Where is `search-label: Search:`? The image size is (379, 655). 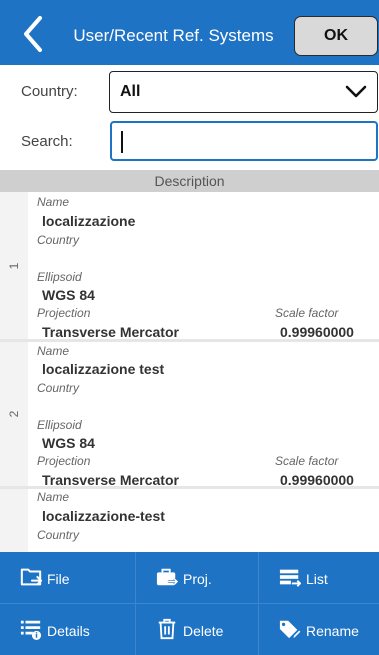
search-label: Search: is located at coordinates (47, 141).